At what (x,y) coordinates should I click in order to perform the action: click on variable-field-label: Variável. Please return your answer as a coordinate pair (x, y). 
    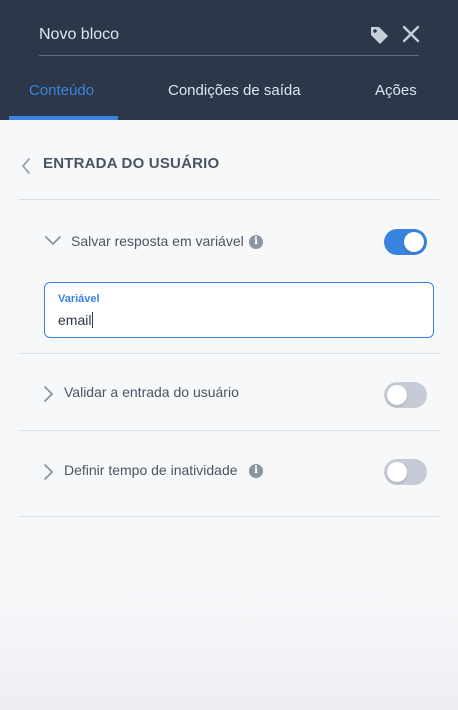
    Looking at the image, I should click on (79, 299).